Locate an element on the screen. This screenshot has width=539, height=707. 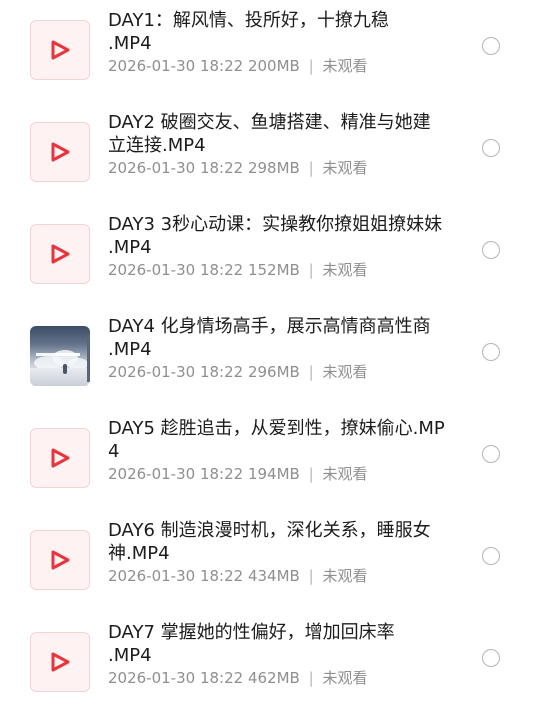
file-meta: 2026-01-30 18:22 296MB | 未观看 is located at coordinates (237, 372).